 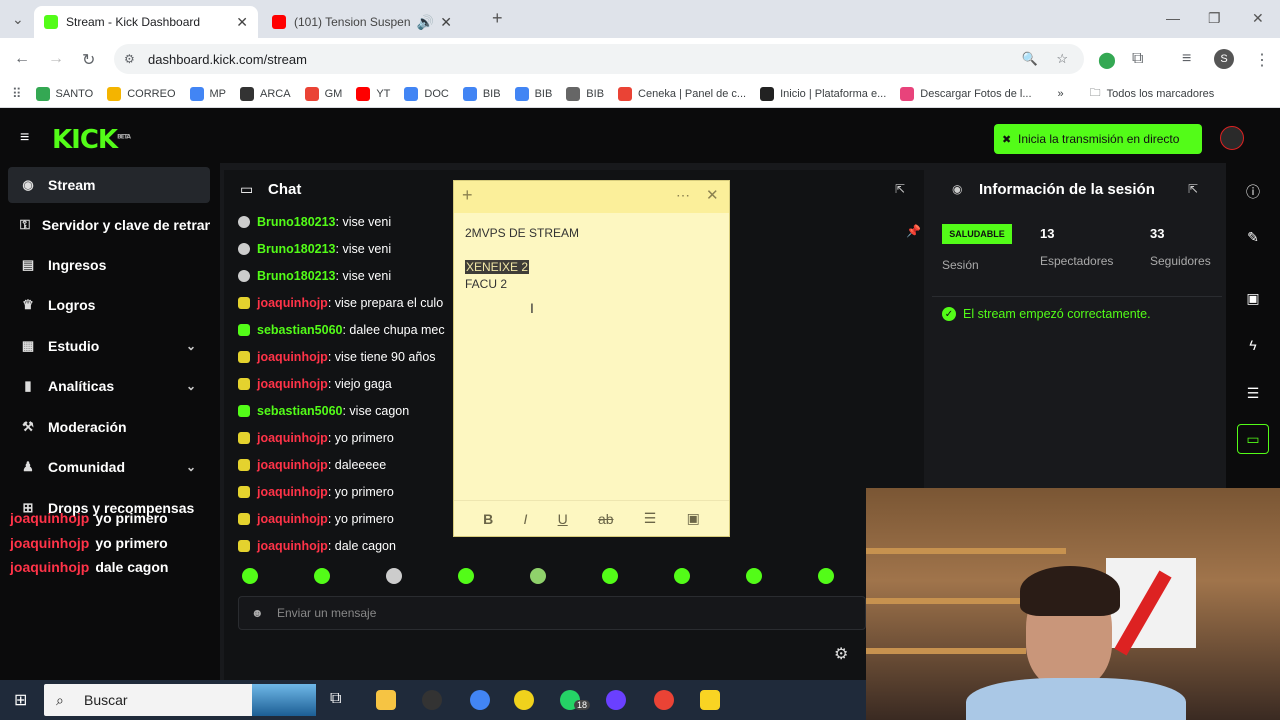 What do you see at coordinates (426, 93) in the screenshot?
I see `bookmark-item: DOC` at bounding box center [426, 93].